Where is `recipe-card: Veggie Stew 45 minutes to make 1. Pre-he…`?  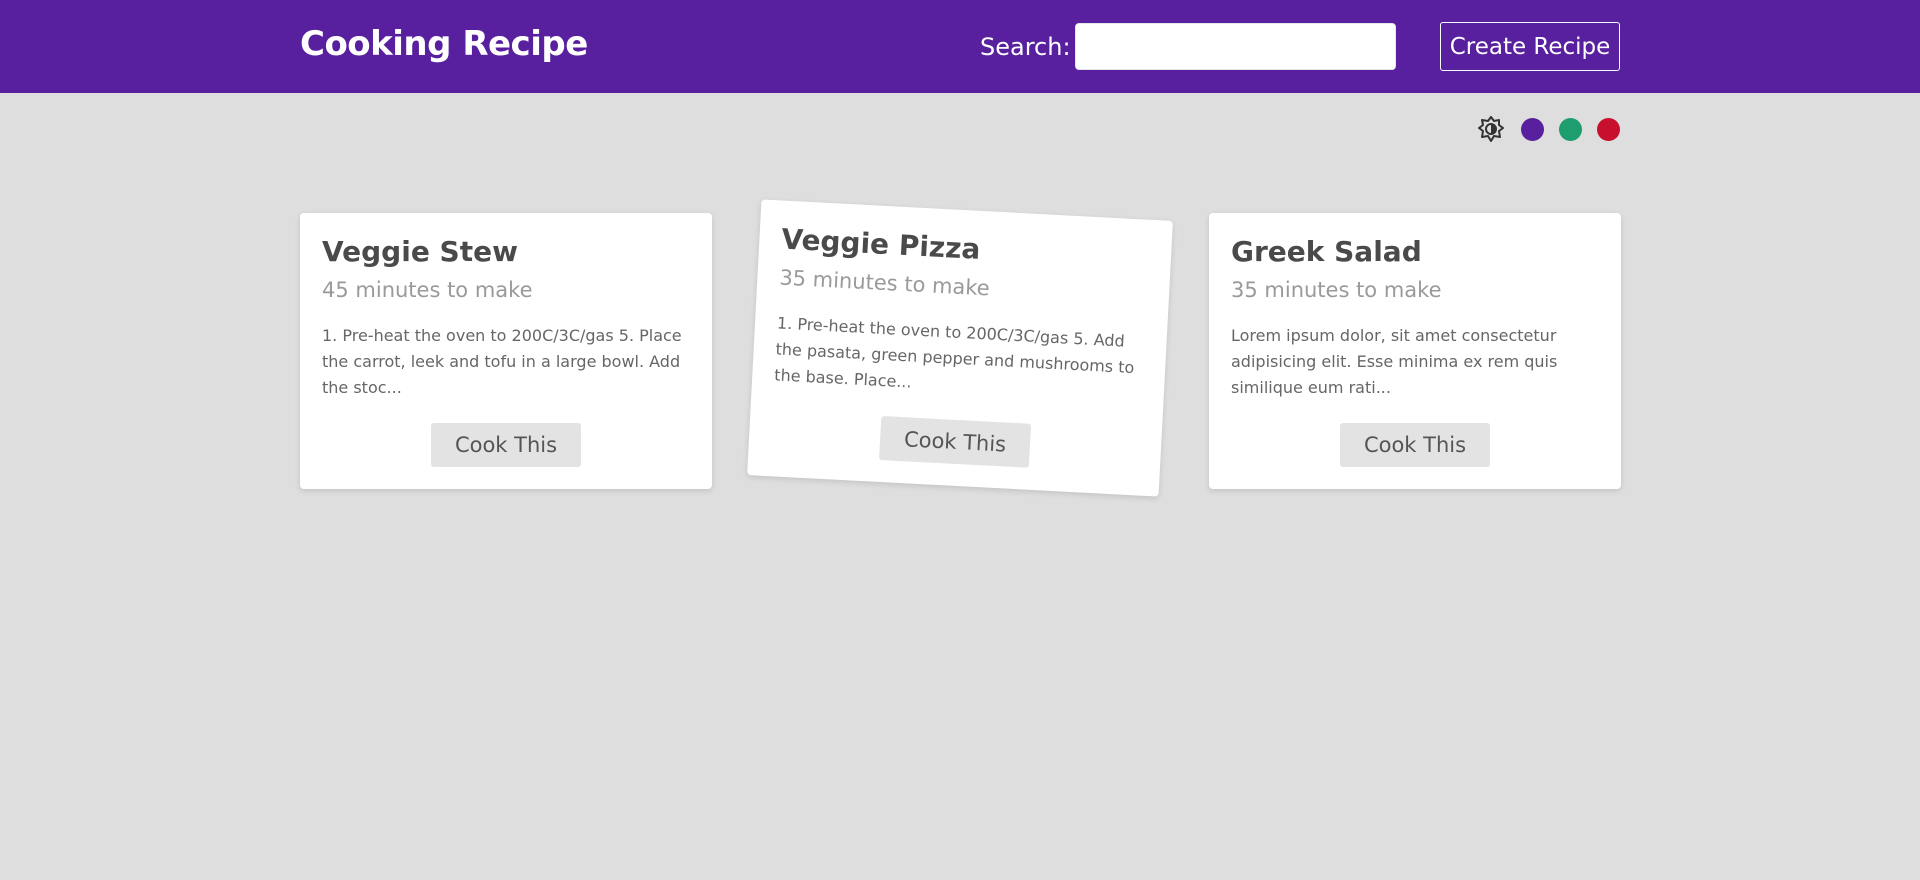 recipe-card: Veggie Stew 45 minutes to make 1. Pre-he… is located at coordinates (506, 351).